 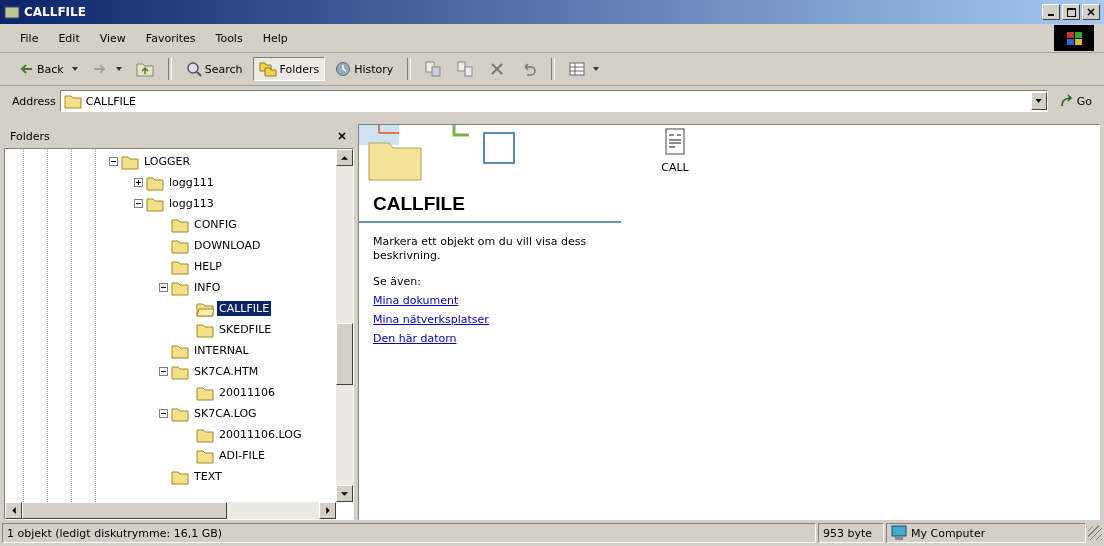 I want to click on folder-tree-item: LOGGER, so click(x=167, y=161).